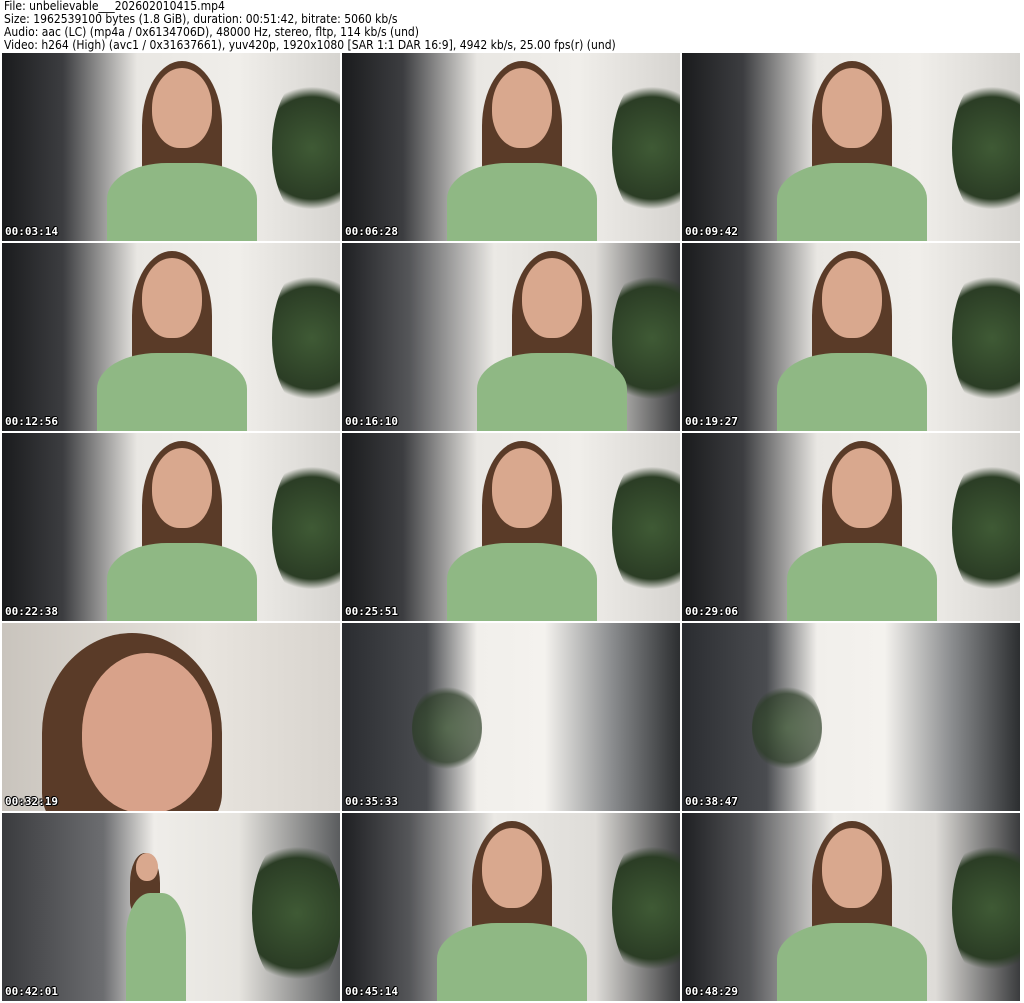 The image size is (1024, 1003). What do you see at coordinates (851, 337) in the screenshot?
I see `video-thumbnail: 00:19:27` at bounding box center [851, 337].